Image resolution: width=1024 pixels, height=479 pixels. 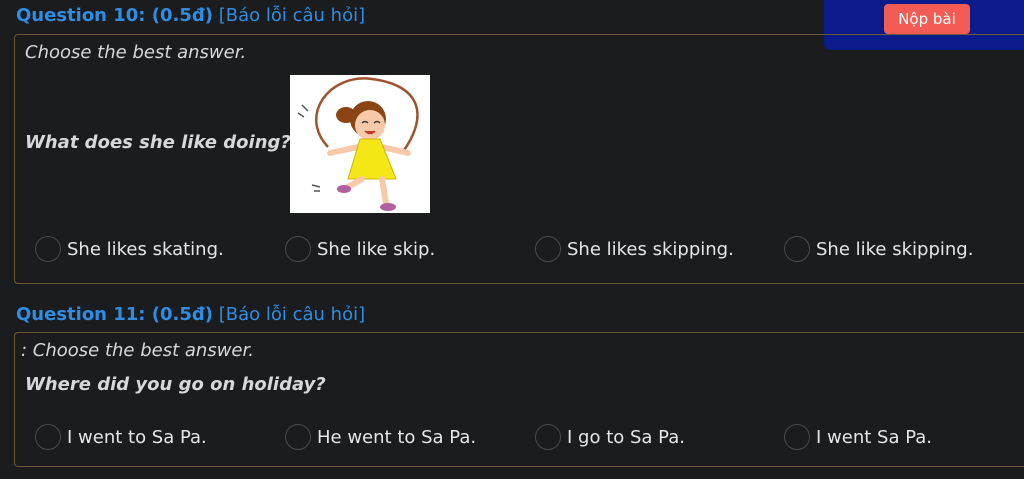 I want to click on question-11-header: Question 11: (0.5đ) [Báo lỗi câu hỏi], so click(x=190, y=314).